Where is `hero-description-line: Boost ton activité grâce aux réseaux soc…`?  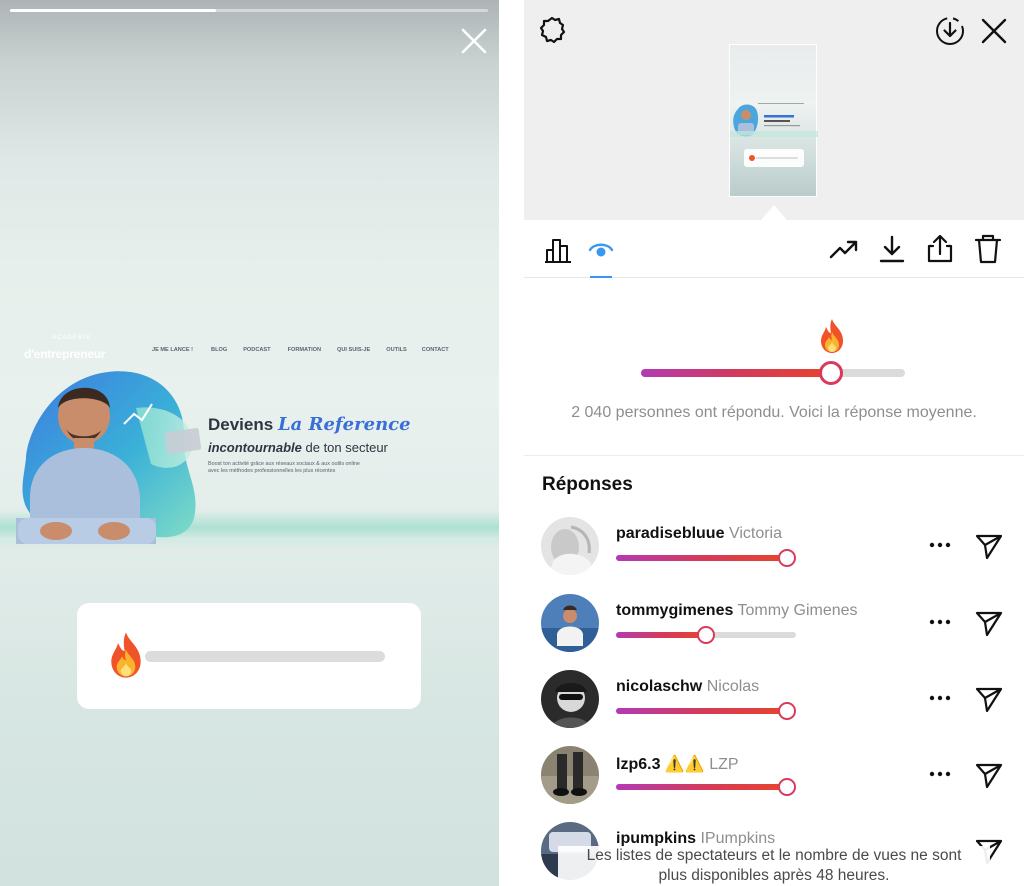
hero-description-line: Boost ton activité grâce aux réseaux soc… is located at coordinates (284, 464).